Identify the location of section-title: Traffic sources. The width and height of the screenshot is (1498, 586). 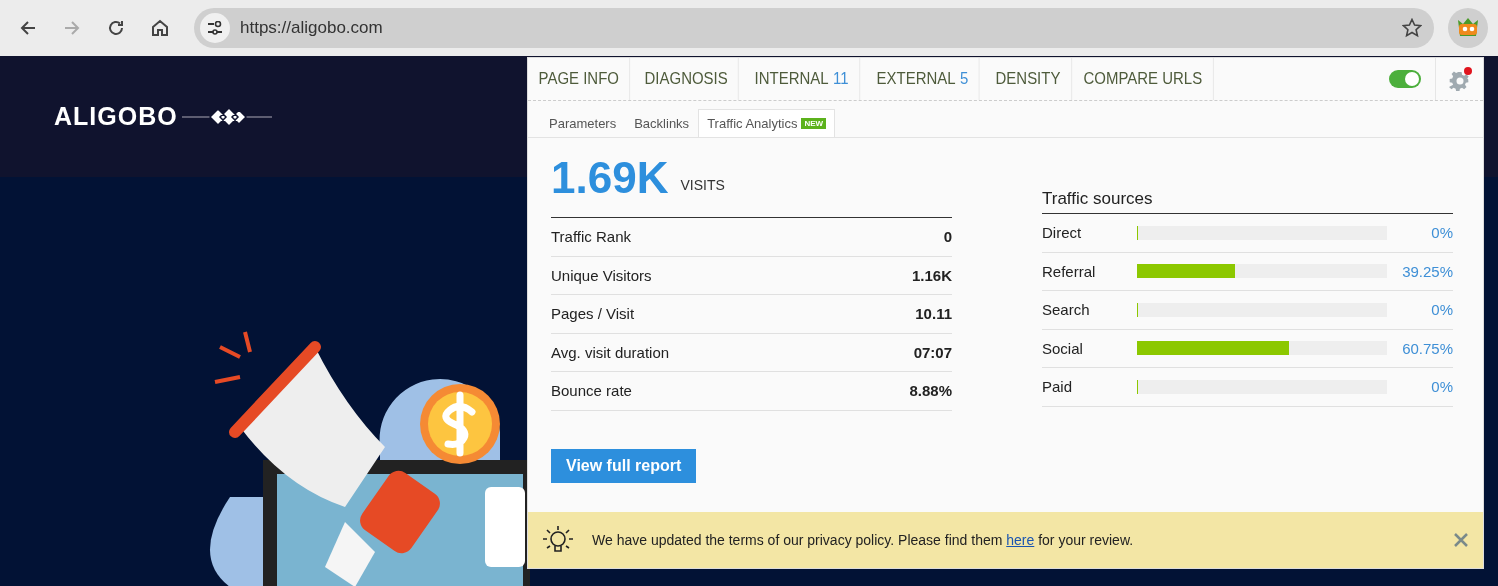
(1247, 200).